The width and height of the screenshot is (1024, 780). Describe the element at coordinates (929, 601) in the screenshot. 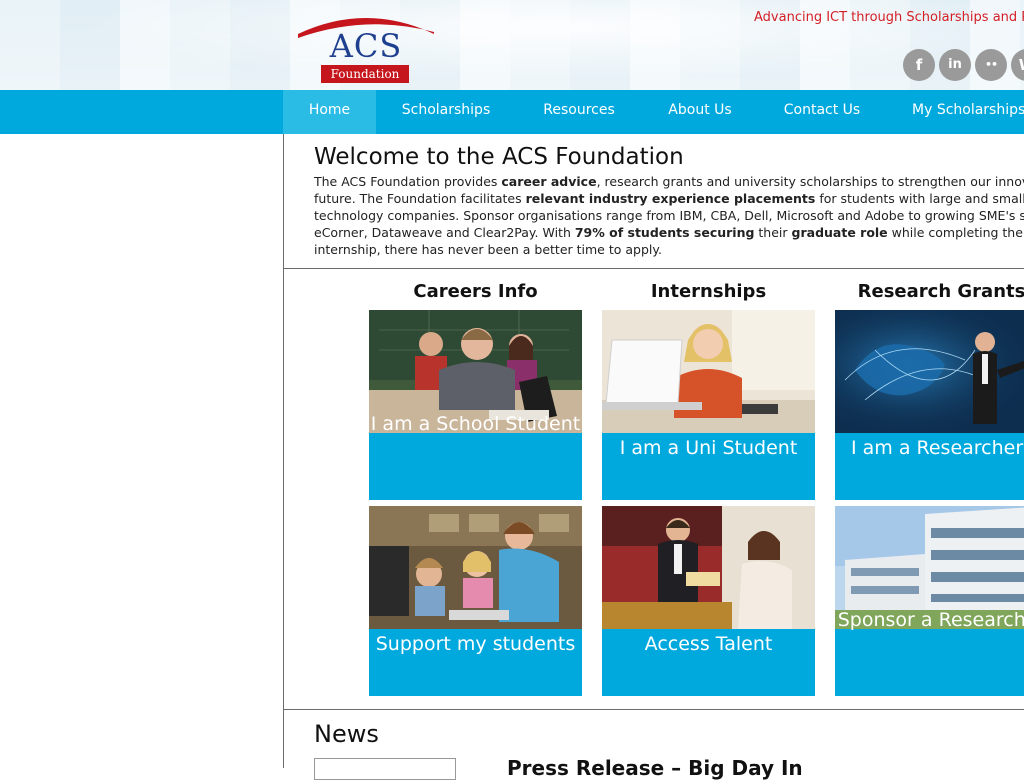

I see `tile-sponsor-researcher: Sponsor a Researcher` at that location.